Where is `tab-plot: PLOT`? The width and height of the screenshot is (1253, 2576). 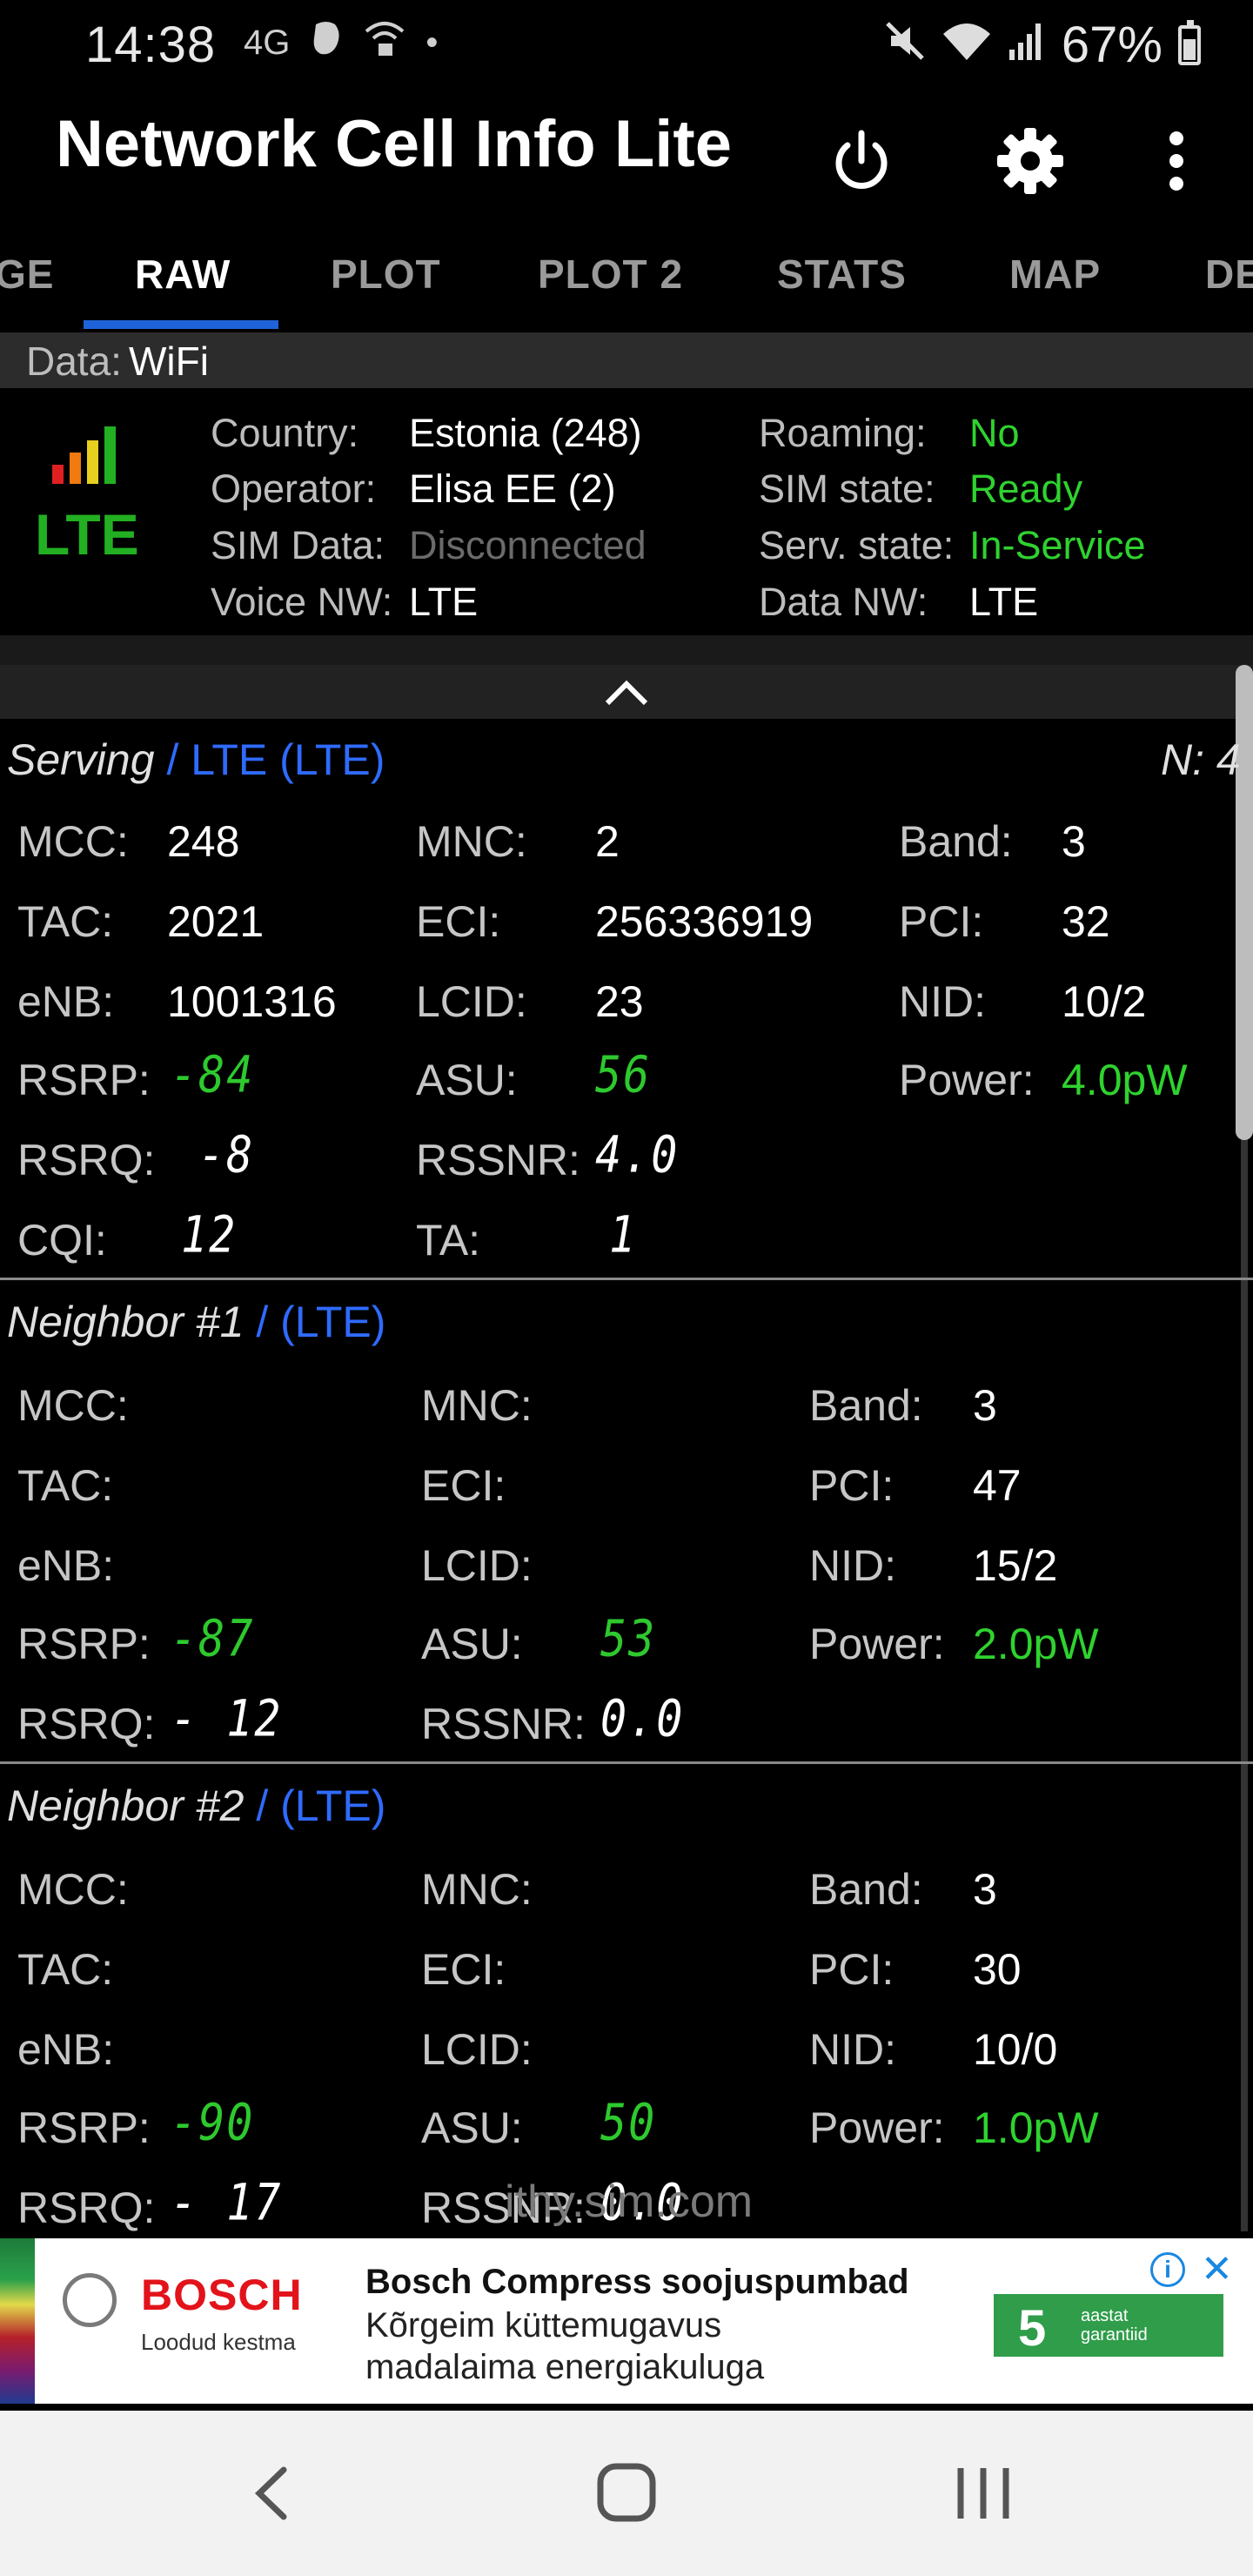
tab-plot: PLOT is located at coordinates (386, 274).